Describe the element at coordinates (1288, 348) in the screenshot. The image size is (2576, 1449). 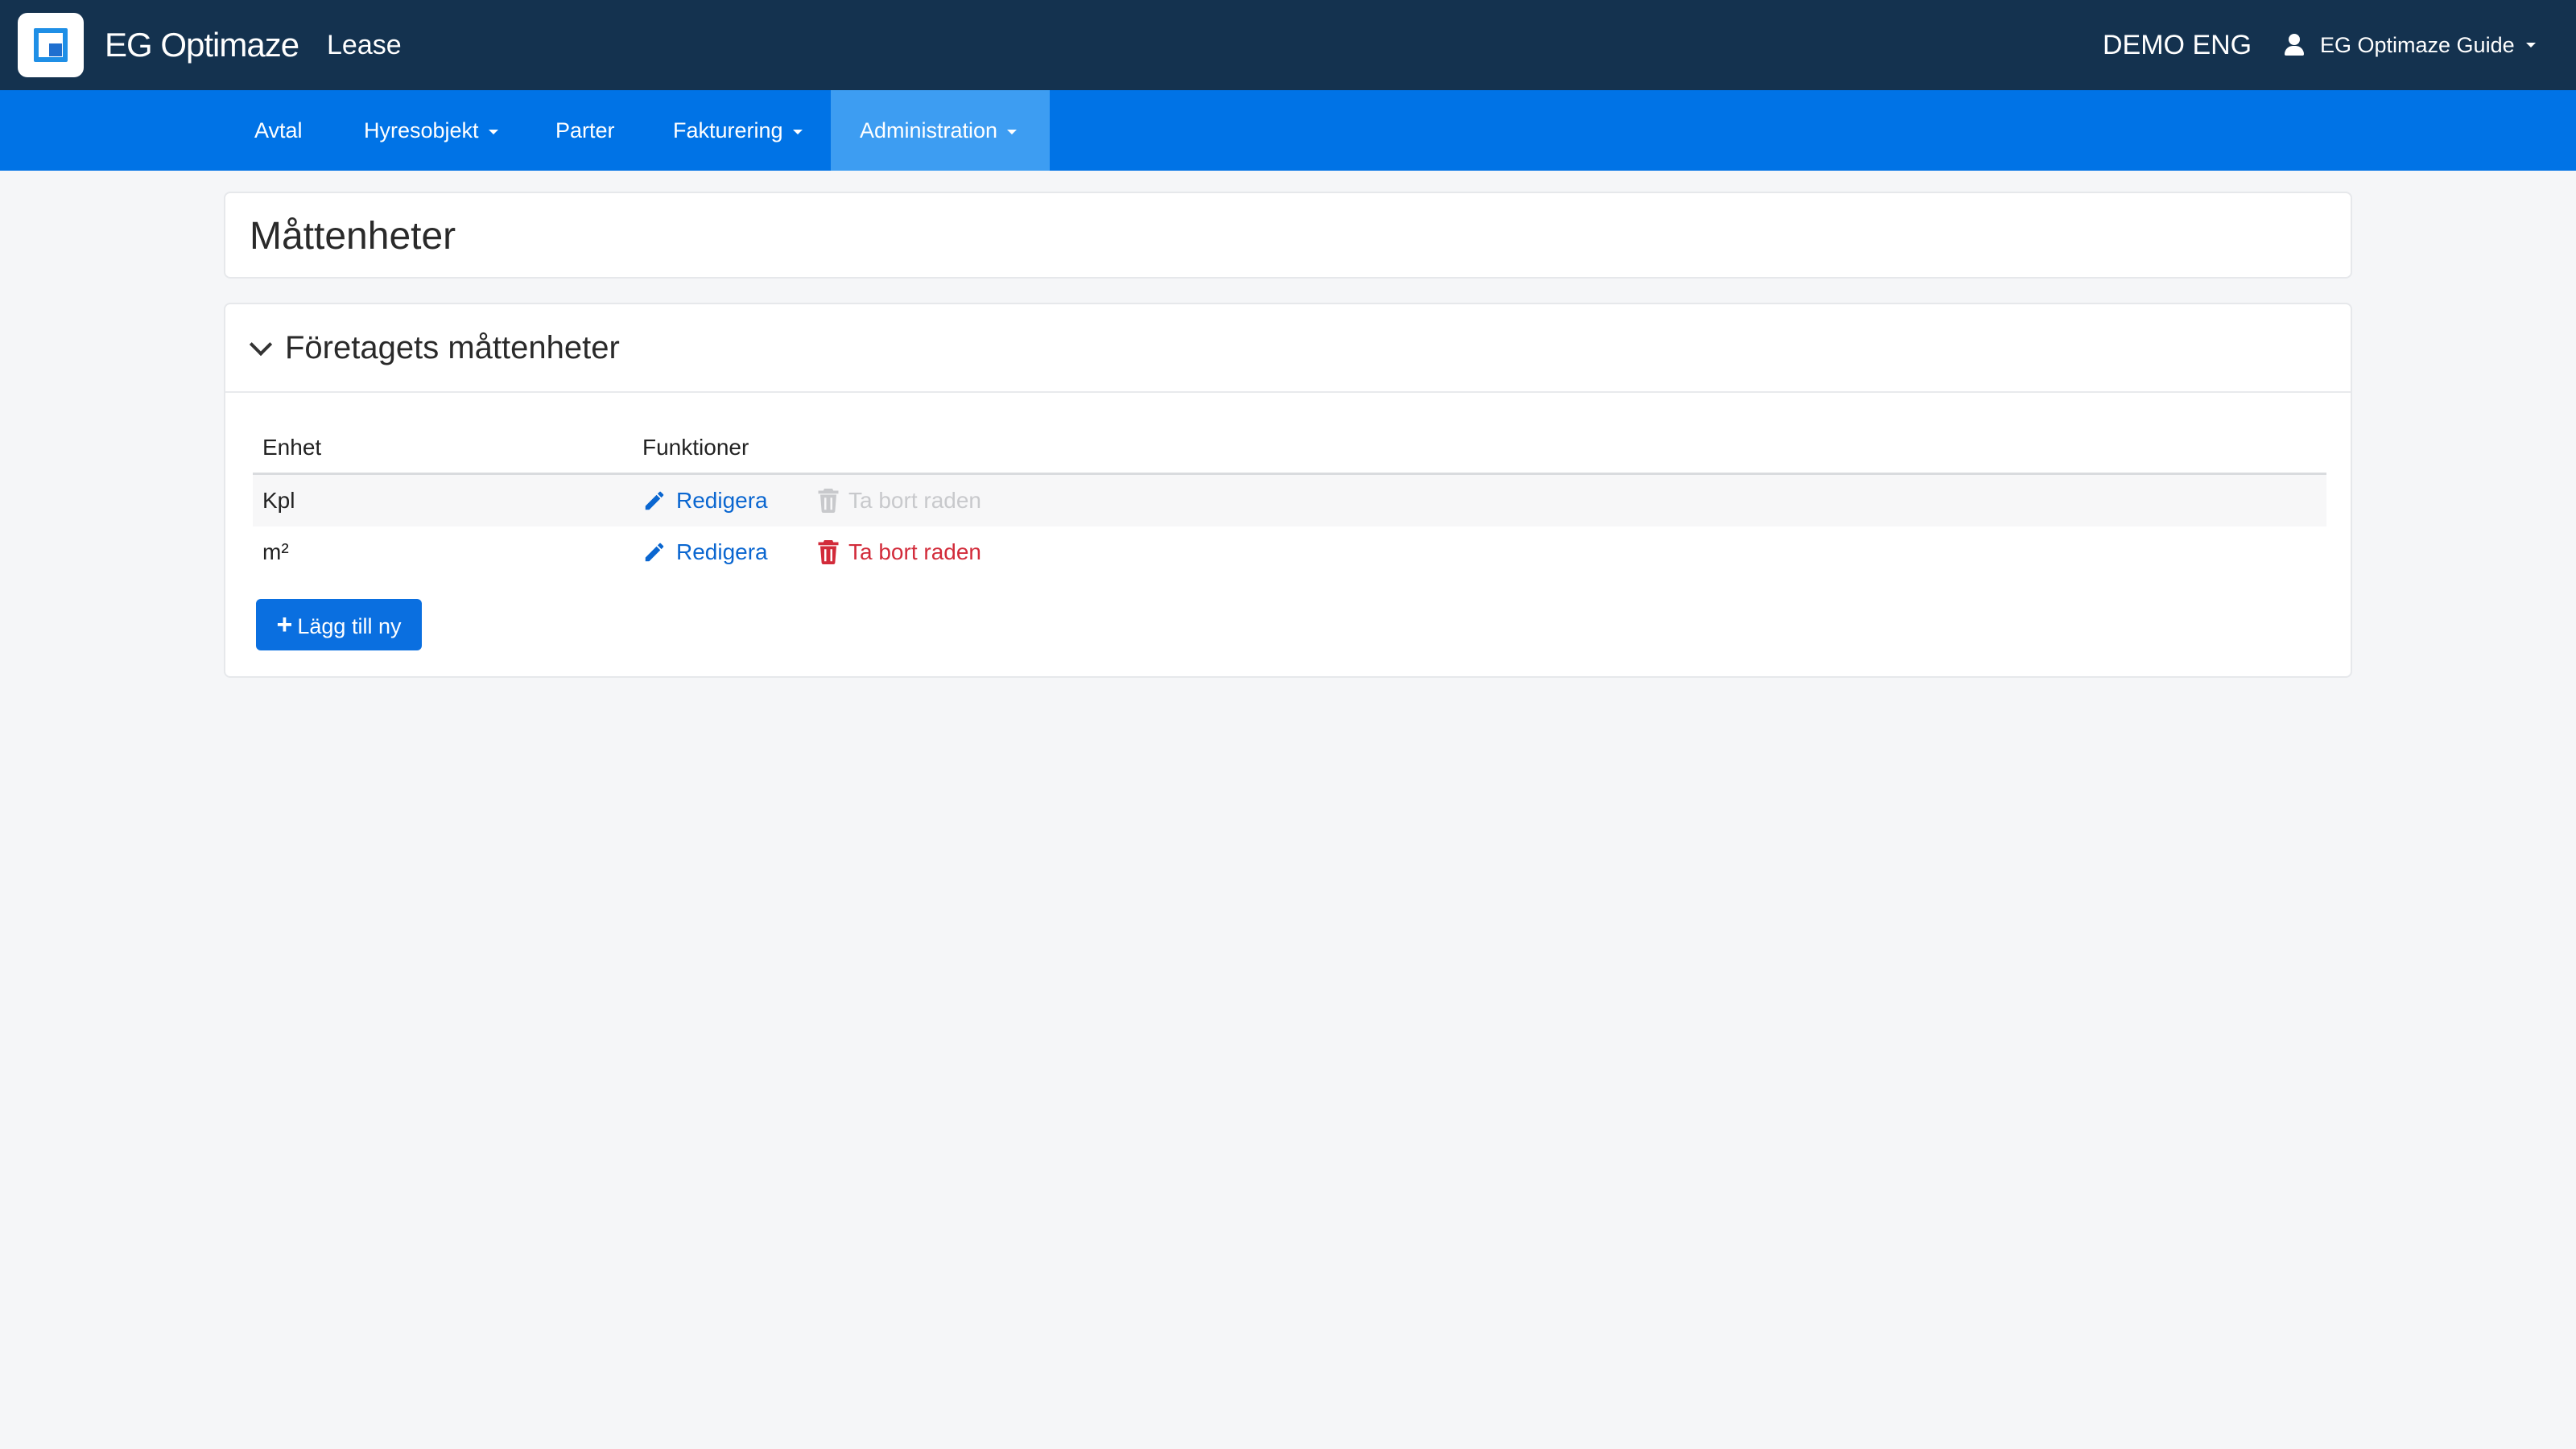
I see `section-header: Företagets måttenheter` at that location.